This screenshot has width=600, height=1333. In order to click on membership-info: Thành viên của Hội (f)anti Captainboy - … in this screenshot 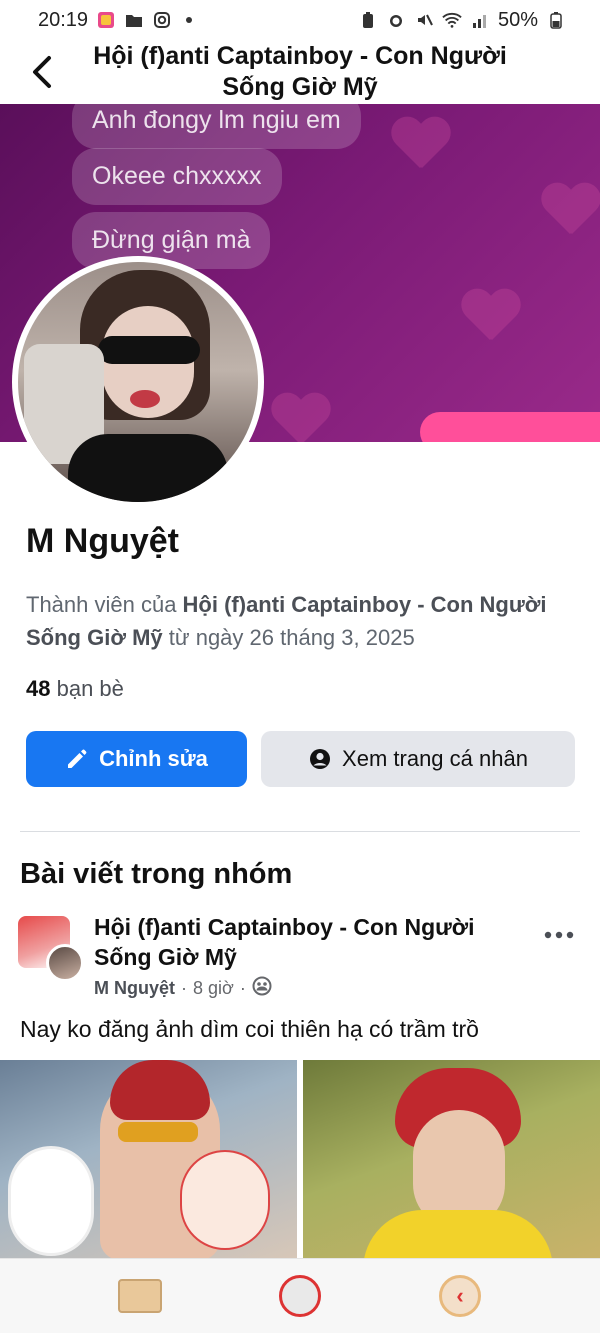, I will do `click(301, 621)`.